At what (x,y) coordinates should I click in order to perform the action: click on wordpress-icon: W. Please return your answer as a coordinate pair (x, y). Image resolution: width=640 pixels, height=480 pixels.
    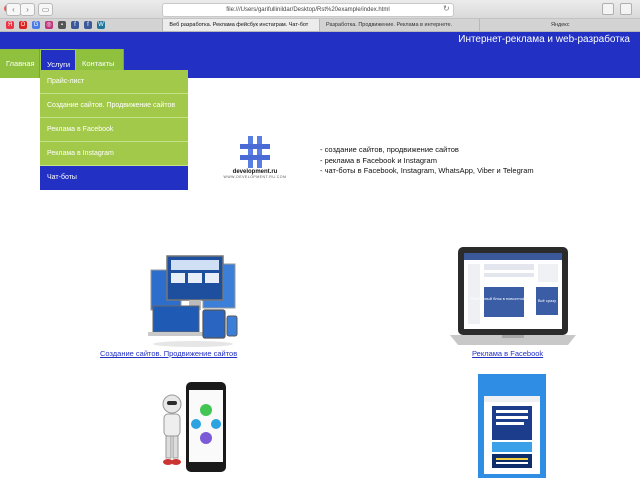
    Looking at the image, I should click on (101, 25).